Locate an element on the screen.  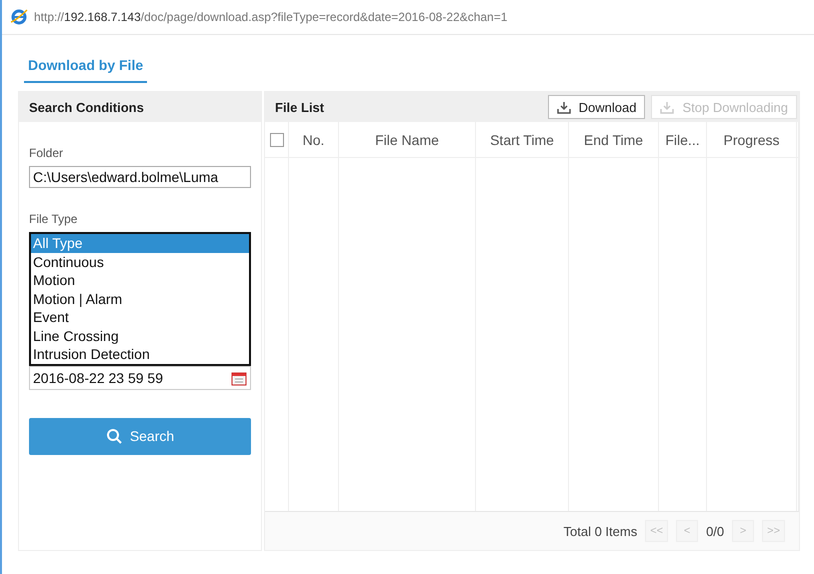
panel-title: File List is located at coordinates (299, 107).